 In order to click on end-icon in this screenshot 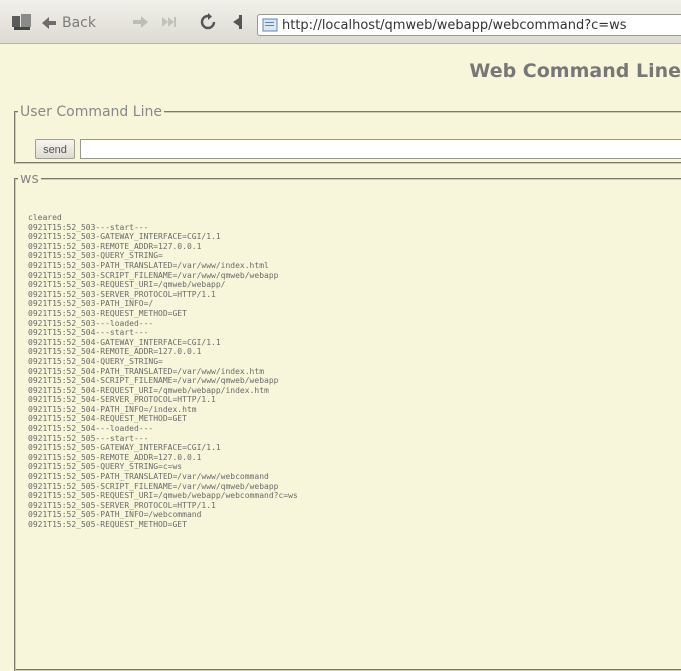, I will do `click(169, 22)`.